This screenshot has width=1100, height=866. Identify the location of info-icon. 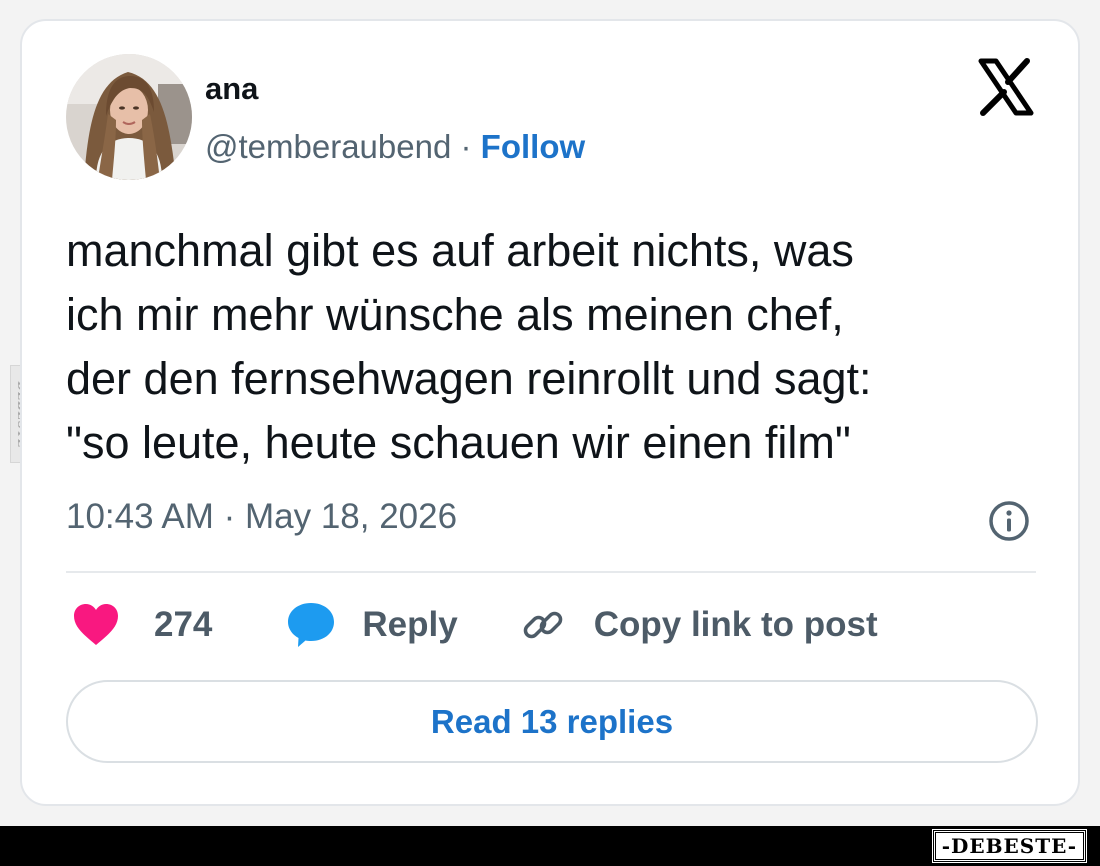
(1009, 521).